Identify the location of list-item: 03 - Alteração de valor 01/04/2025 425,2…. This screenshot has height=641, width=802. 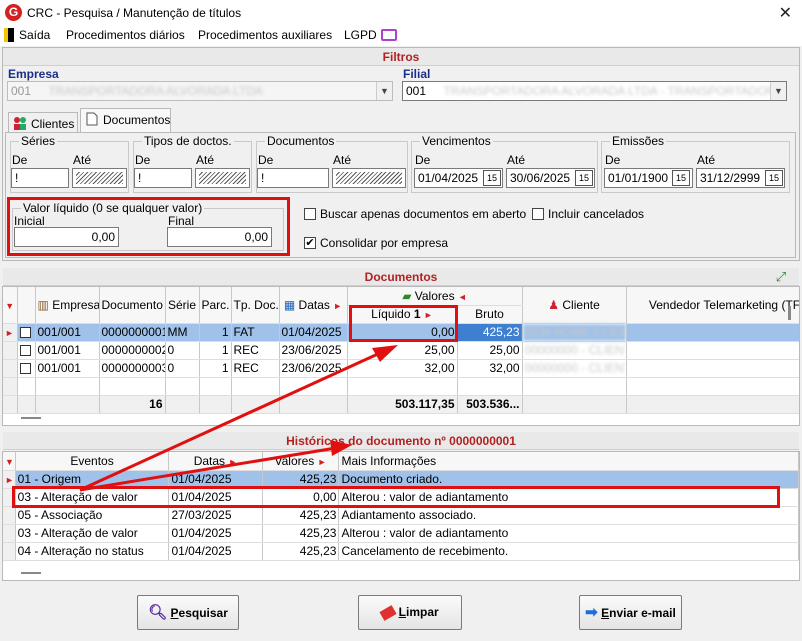
(401, 533).